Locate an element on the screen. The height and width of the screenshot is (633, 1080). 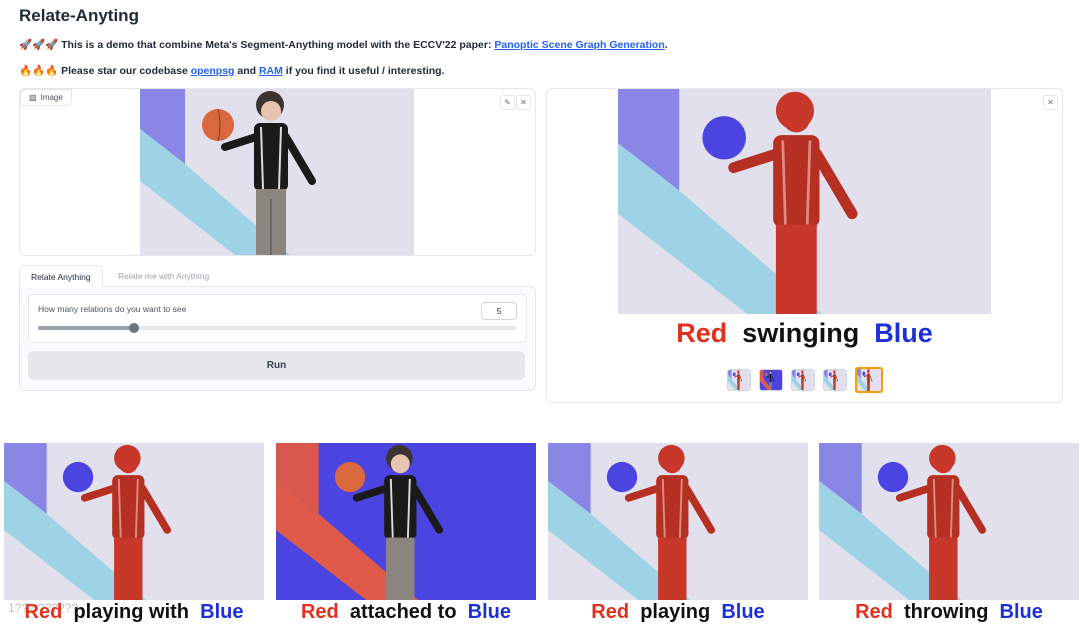
tab-relate-anything: Relate Anything is located at coordinates (61, 276).